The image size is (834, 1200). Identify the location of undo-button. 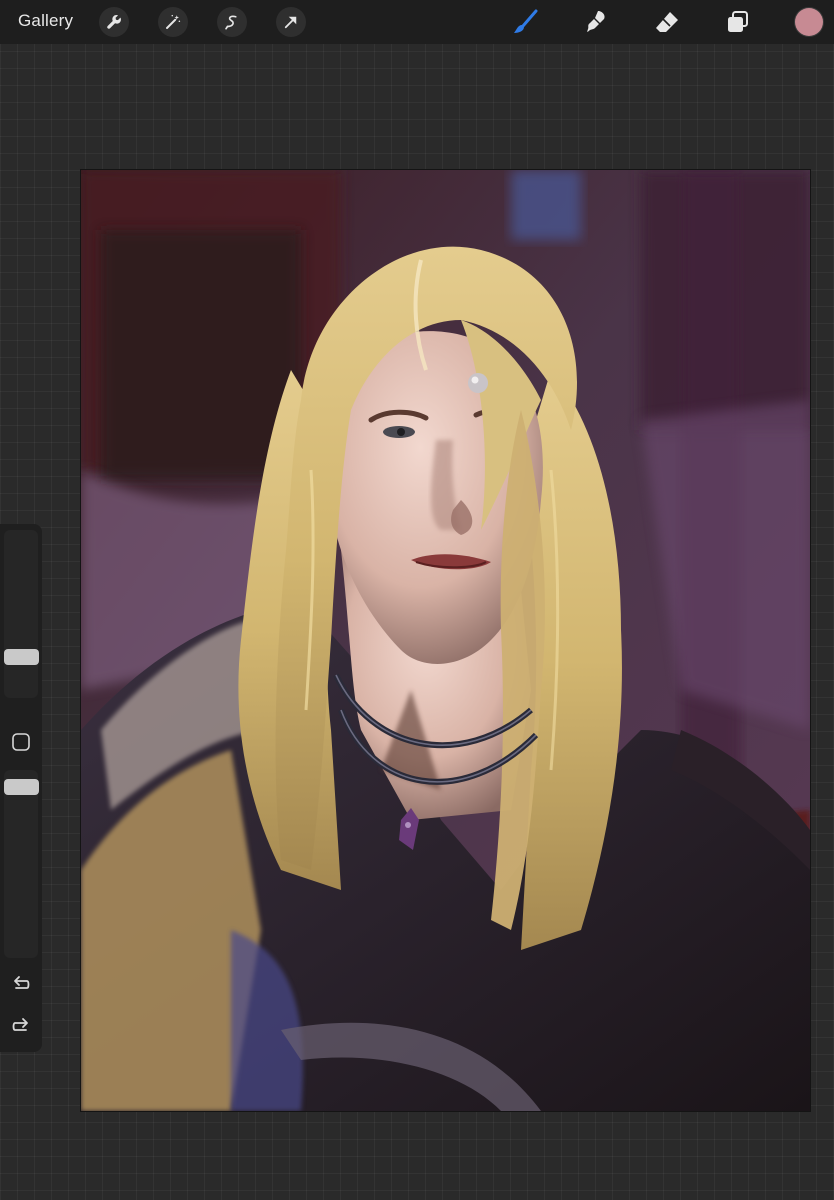
(21, 983).